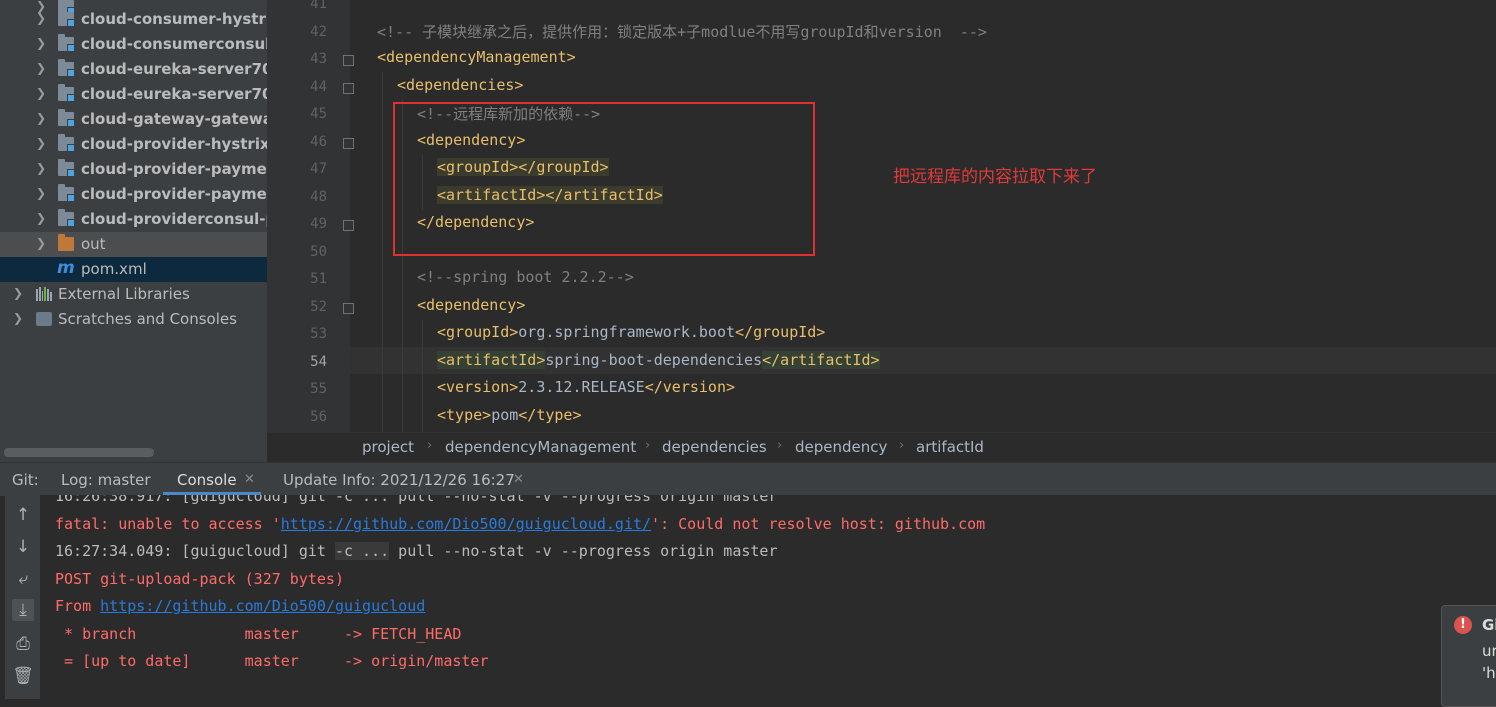 The image size is (1496, 707). I want to click on line-number: 49, so click(318, 224).